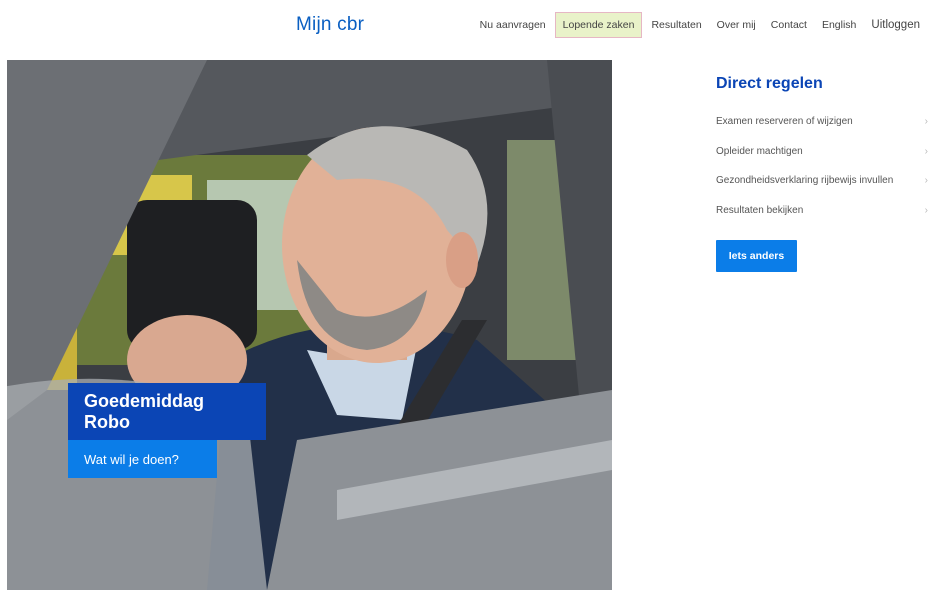  What do you see at coordinates (789, 25) in the screenshot?
I see `nav-contact: Contact` at bounding box center [789, 25].